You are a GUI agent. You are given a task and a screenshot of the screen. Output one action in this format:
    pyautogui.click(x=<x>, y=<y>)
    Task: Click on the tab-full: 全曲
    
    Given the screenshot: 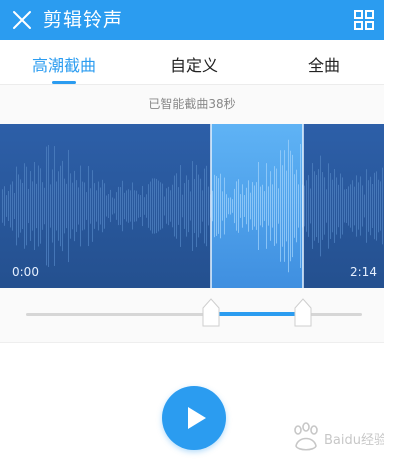 What is the action you would take?
    pyautogui.click(x=324, y=64)
    